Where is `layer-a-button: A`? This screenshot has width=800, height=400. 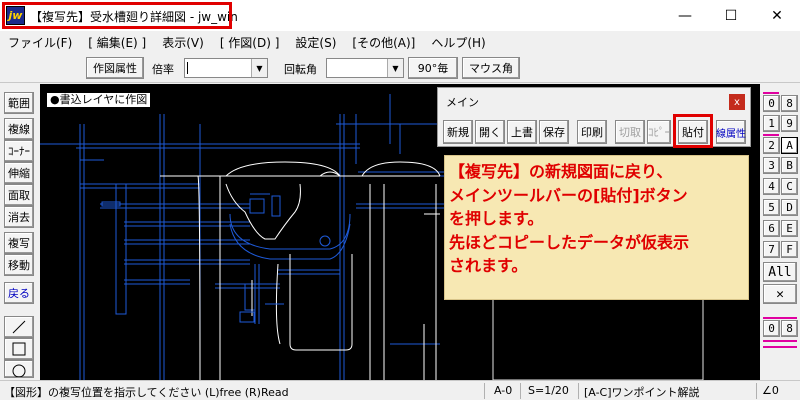
layer-a-button: A is located at coordinates (789, 145).